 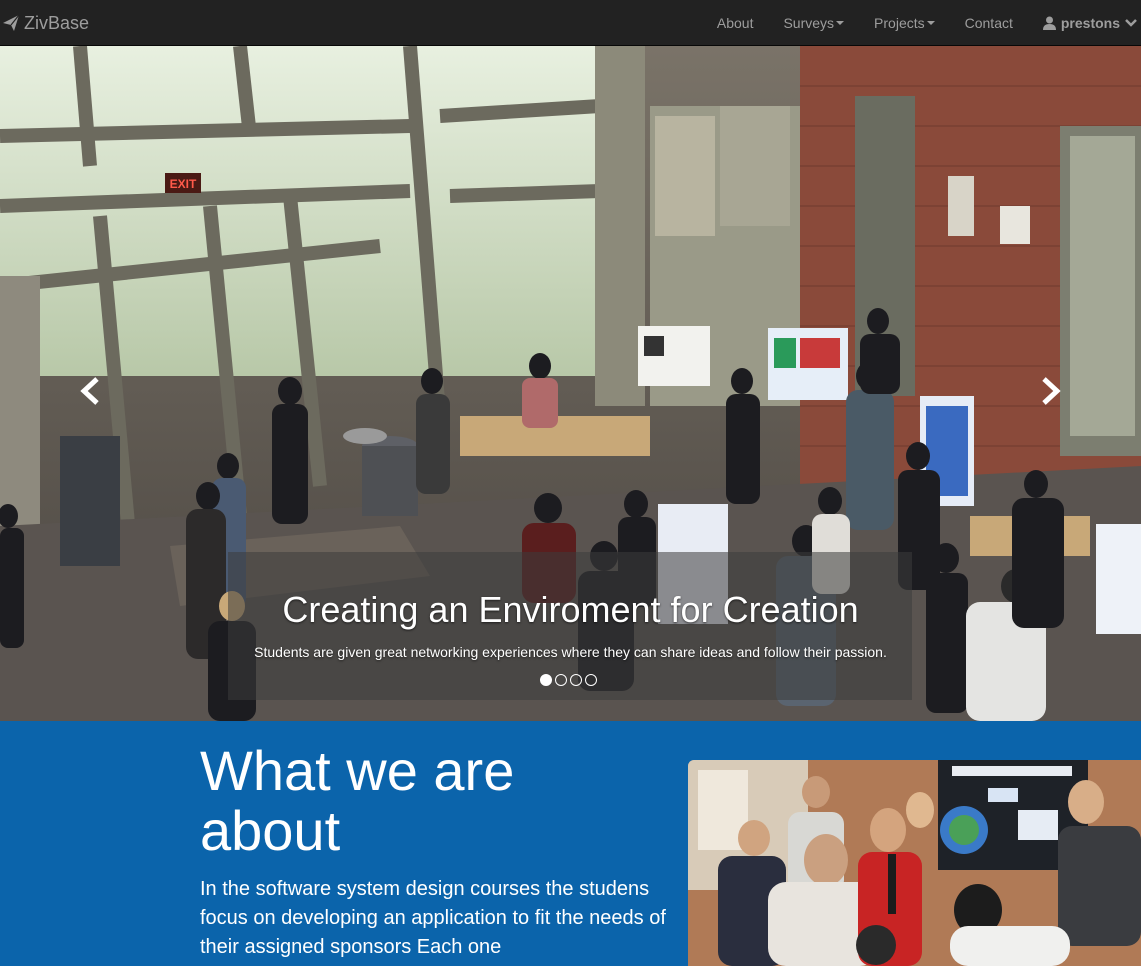 I want to click on carousel-prev-button, so click(x=90, y=391).